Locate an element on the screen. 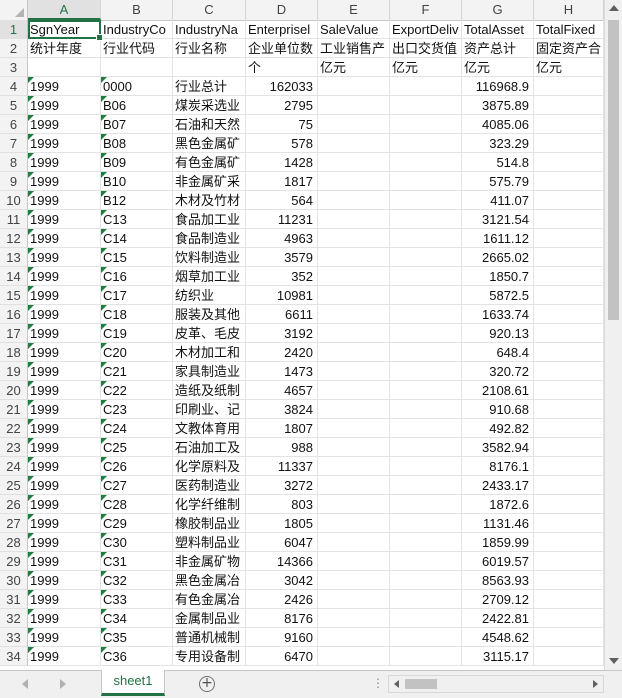 The width and height of the screenshot is (622, 698). cell-g29: 6019.57 is located at coordinates (498, 561).